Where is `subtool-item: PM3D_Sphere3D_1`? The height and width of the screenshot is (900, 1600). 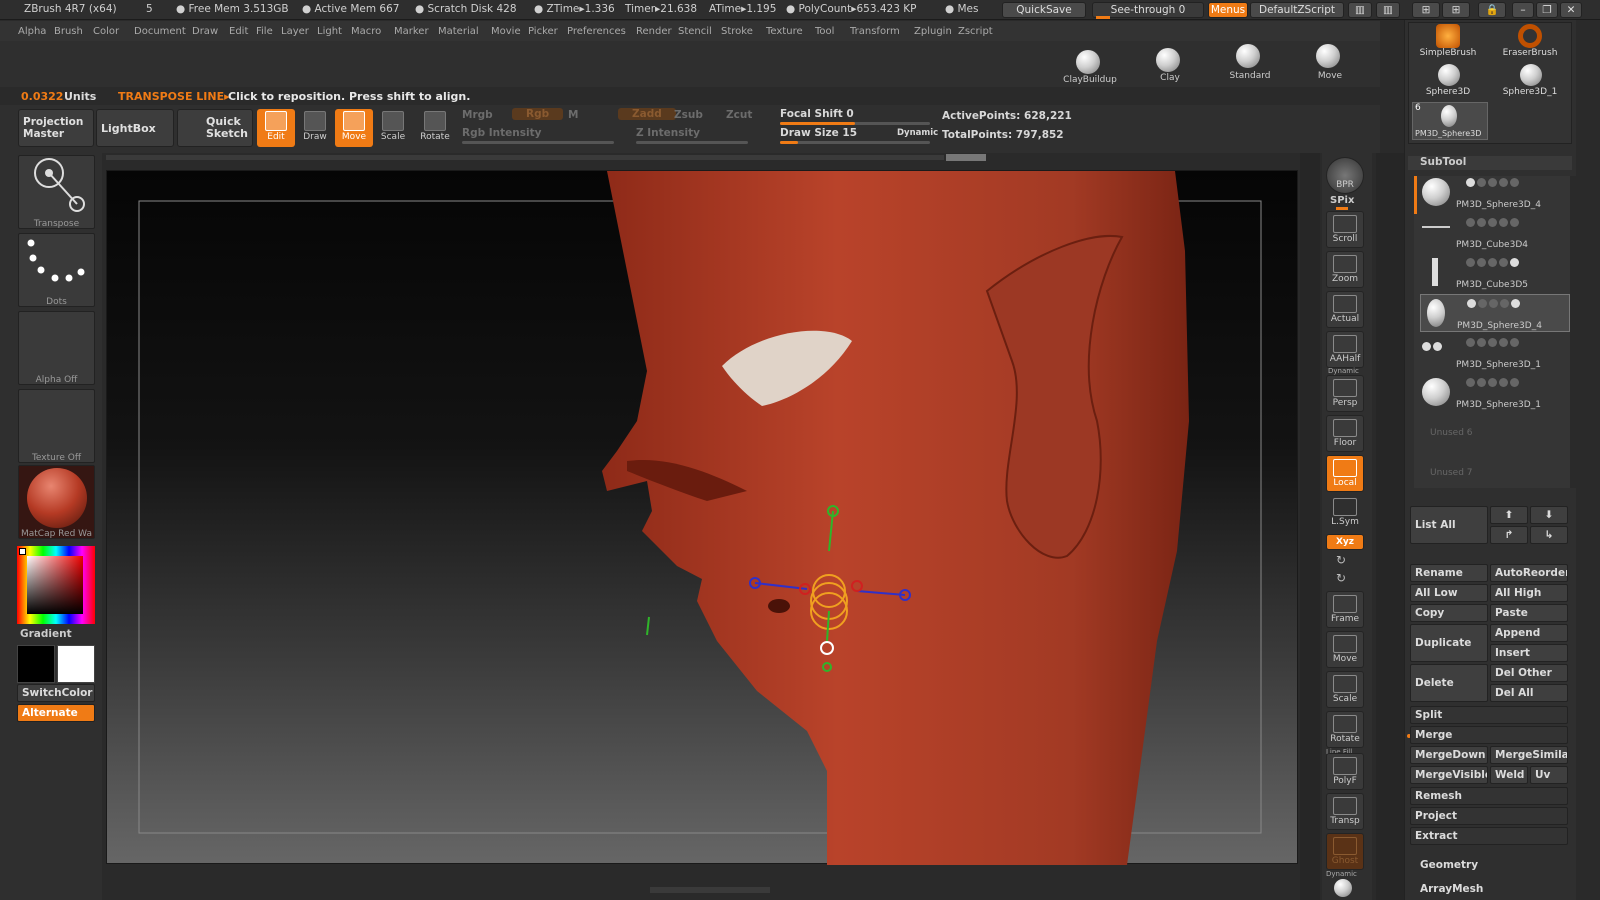
subtool-item: PM3D_Sphere3D_1 is located at coordinates (1495, 393).